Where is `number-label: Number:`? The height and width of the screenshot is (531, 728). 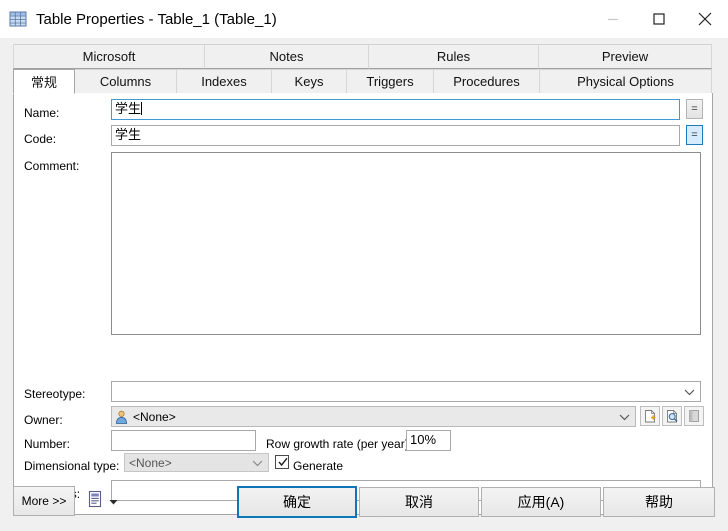
number-label: Number: is located at coordinates (47, 444).